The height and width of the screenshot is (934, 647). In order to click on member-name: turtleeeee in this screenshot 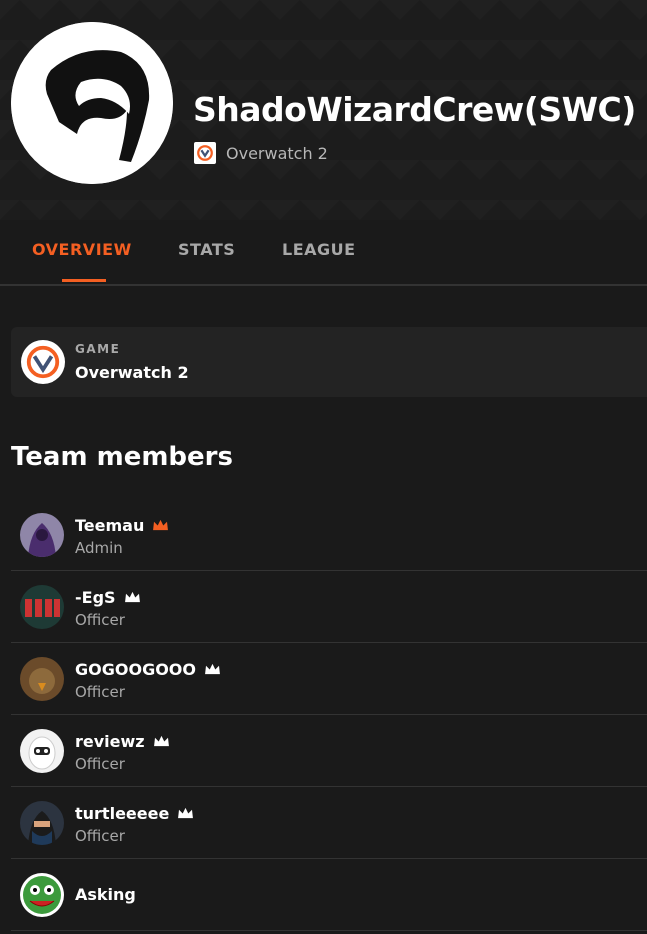, I will do `click(134, 813)`.